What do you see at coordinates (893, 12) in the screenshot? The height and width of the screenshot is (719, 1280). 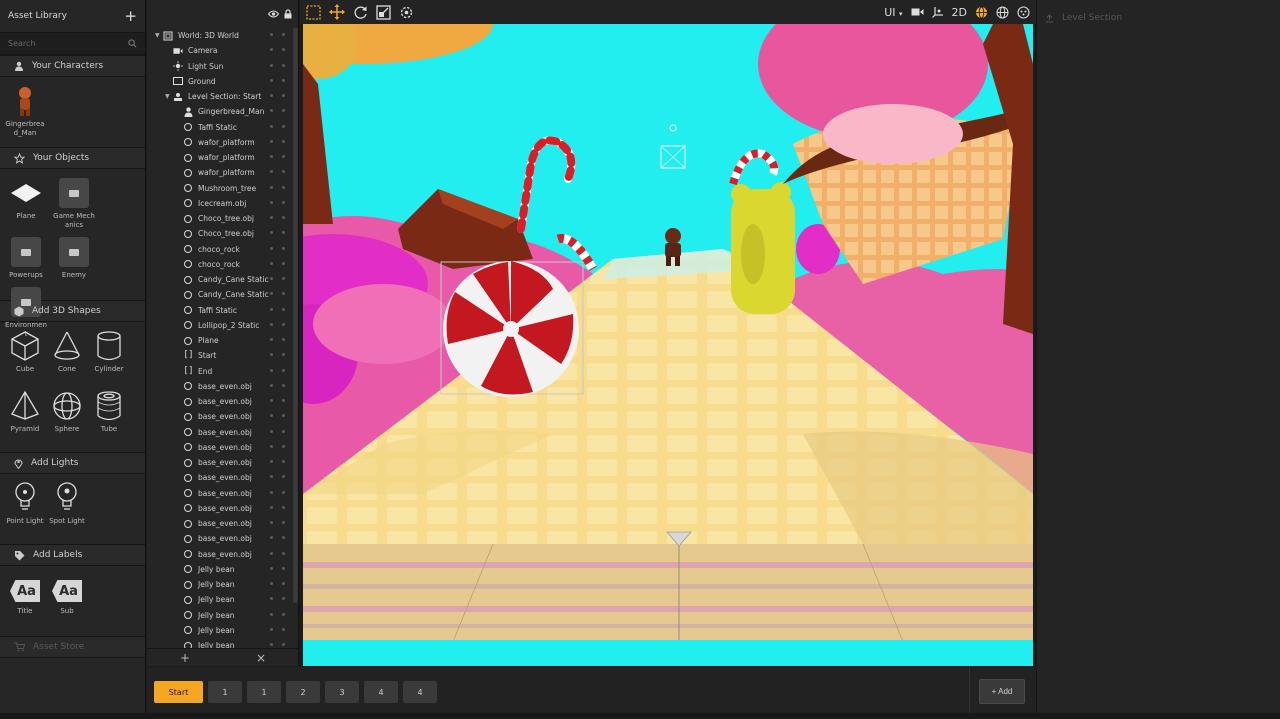 I see `ui-toggle: UI ▾` at bounding box center [893, 12].